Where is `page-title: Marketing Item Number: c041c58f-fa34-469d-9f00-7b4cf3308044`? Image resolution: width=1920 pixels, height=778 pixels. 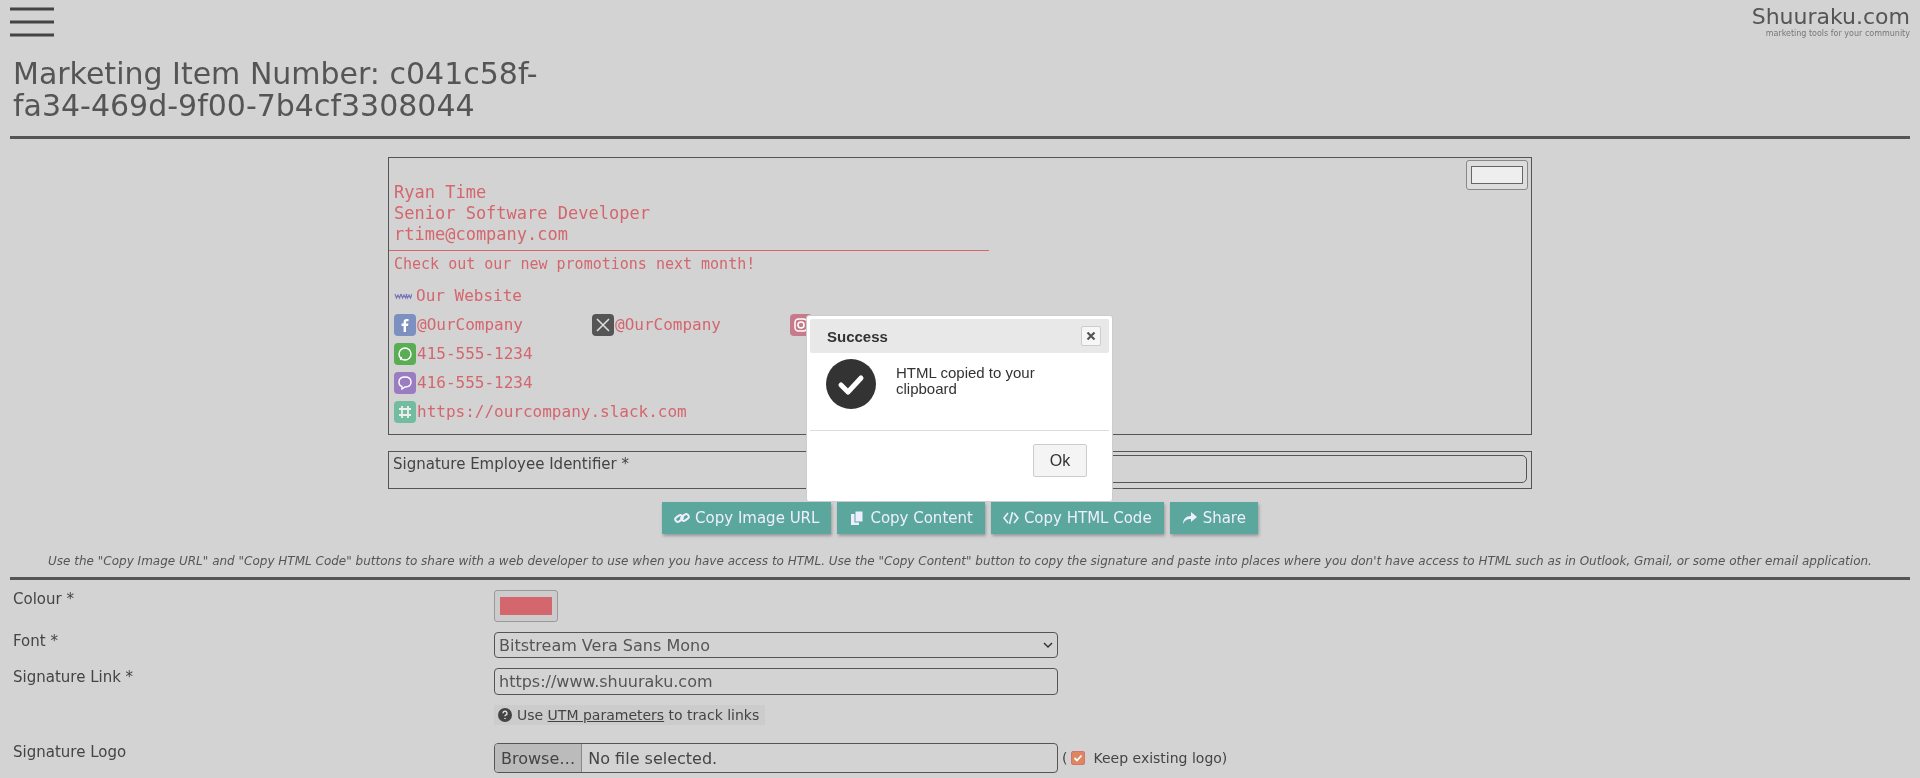
page-title: Marketing Item Number: c041c58f-fa34-469d-9f00-7b4cf3308044 is located at coordinates (276, 90).